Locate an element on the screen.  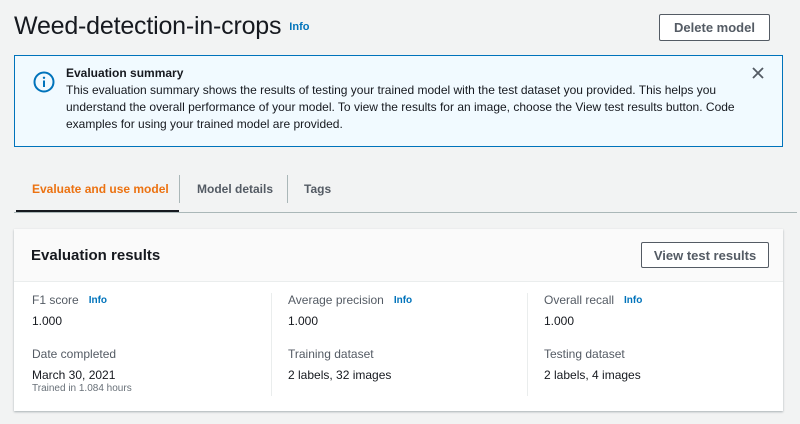
view-test-results-button: View test results is located at coordinates (705, 255).